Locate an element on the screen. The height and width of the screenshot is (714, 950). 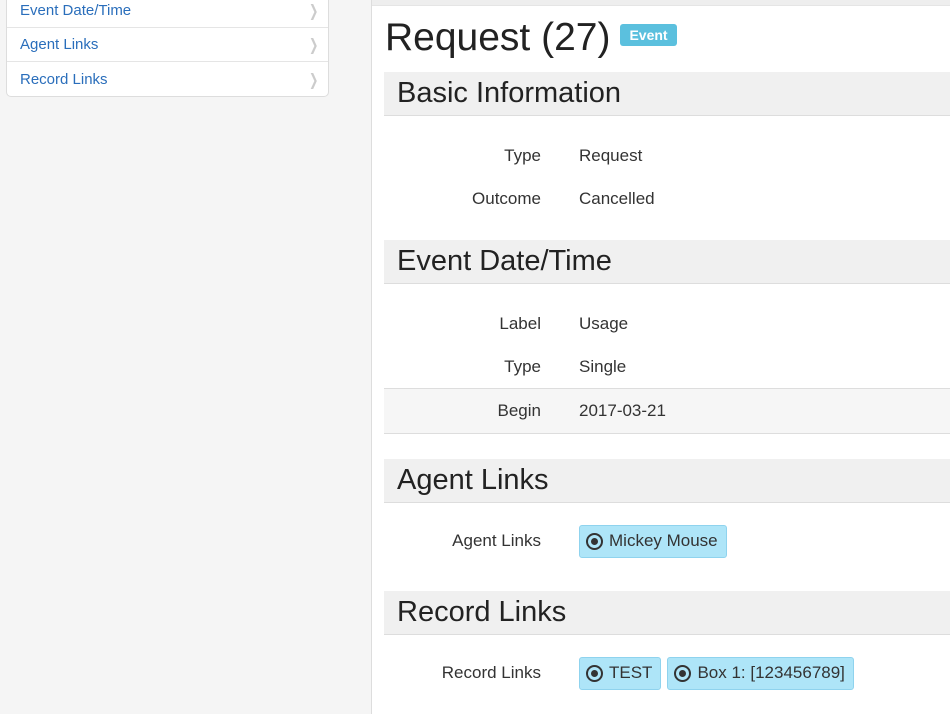
title-row: Request (27) Event is located at coordinates (661, 39).